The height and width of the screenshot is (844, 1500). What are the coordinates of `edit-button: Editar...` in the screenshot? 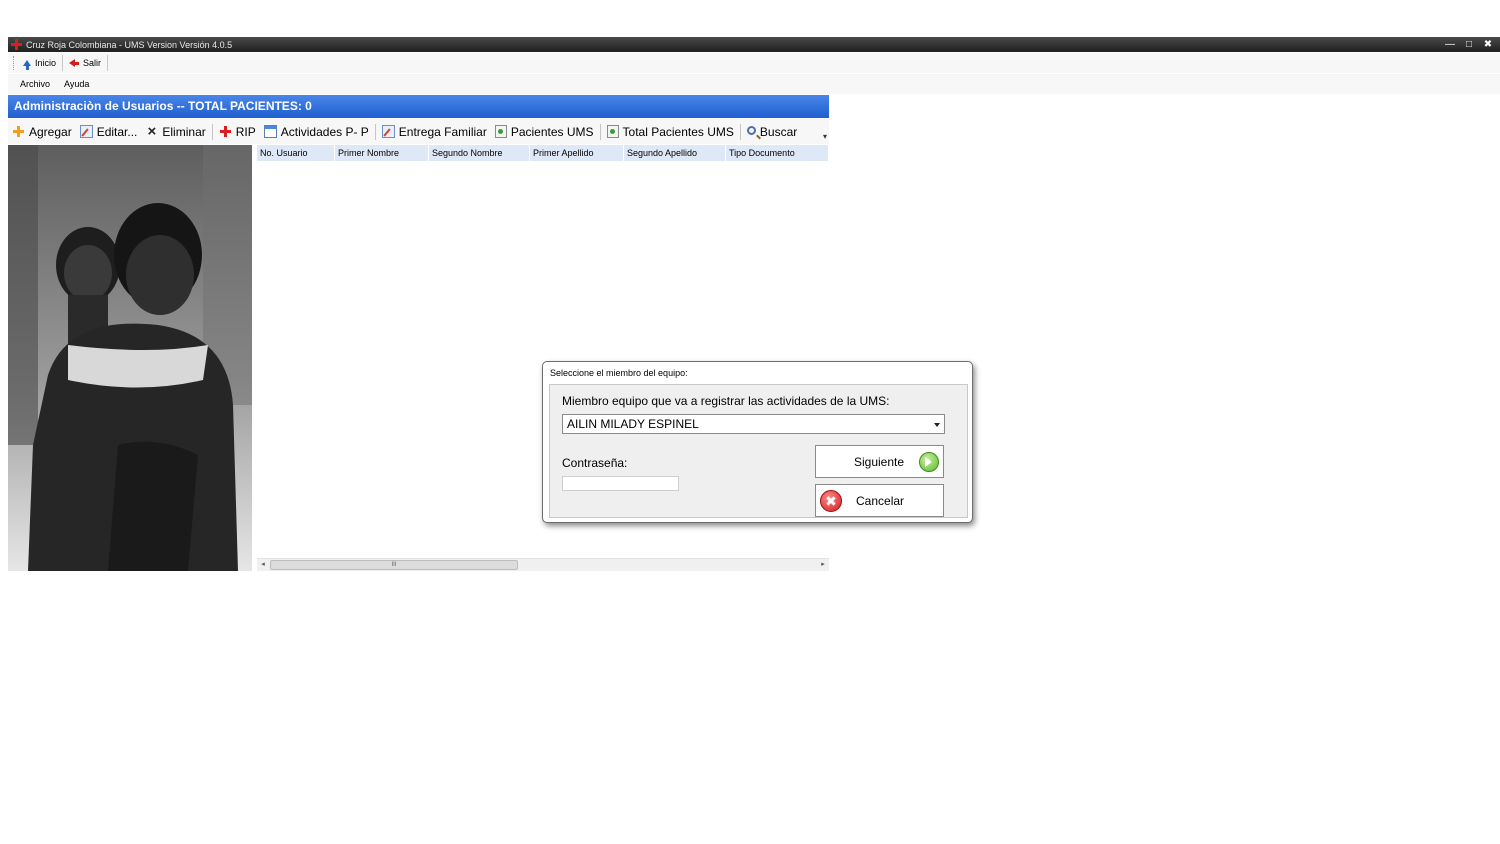 It's located at (109, 132).